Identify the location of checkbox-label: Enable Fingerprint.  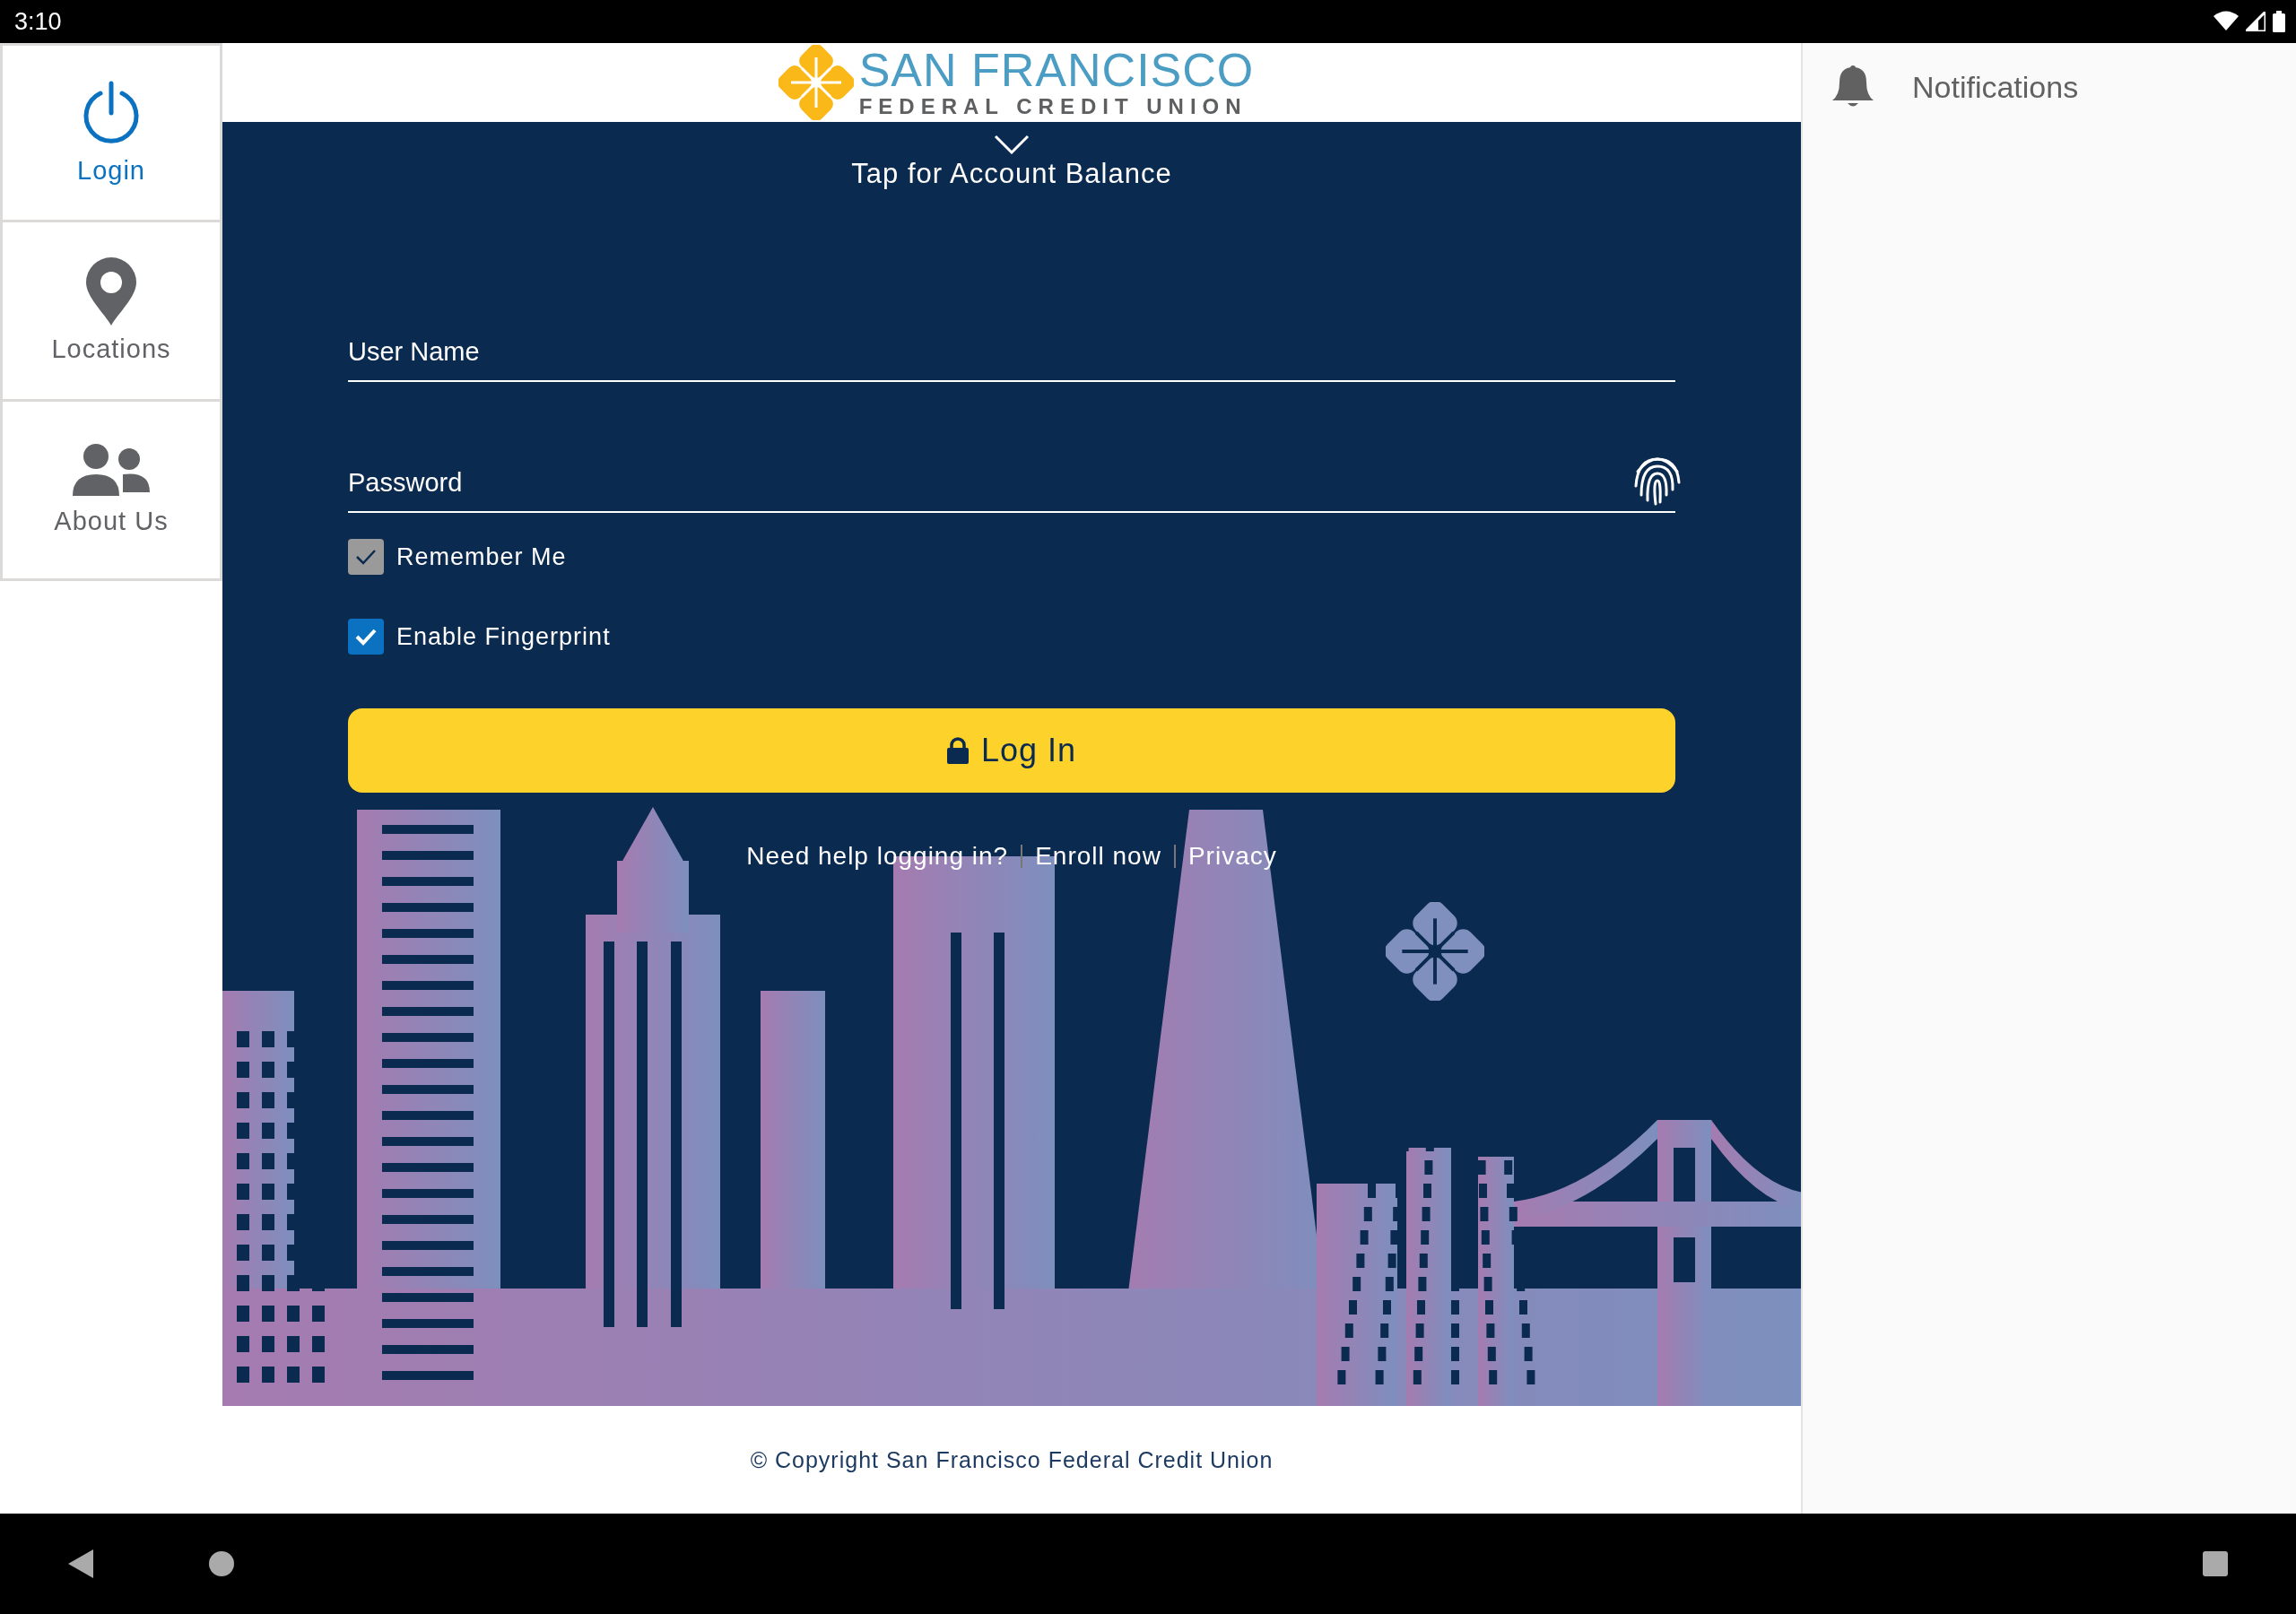
(503, 636).